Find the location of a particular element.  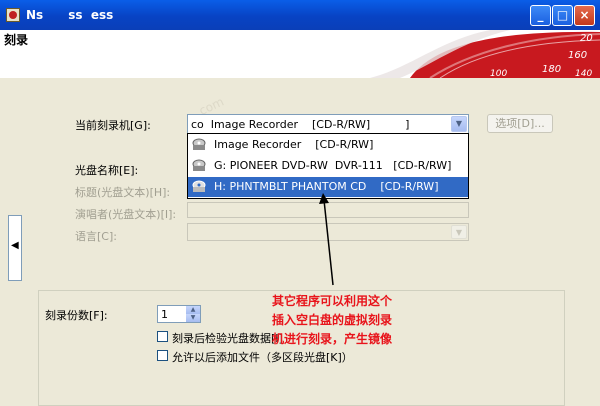

dropdown-item-image-recorder: Image Recorder [CD-R/RW] is located at coordinates (328, 145).